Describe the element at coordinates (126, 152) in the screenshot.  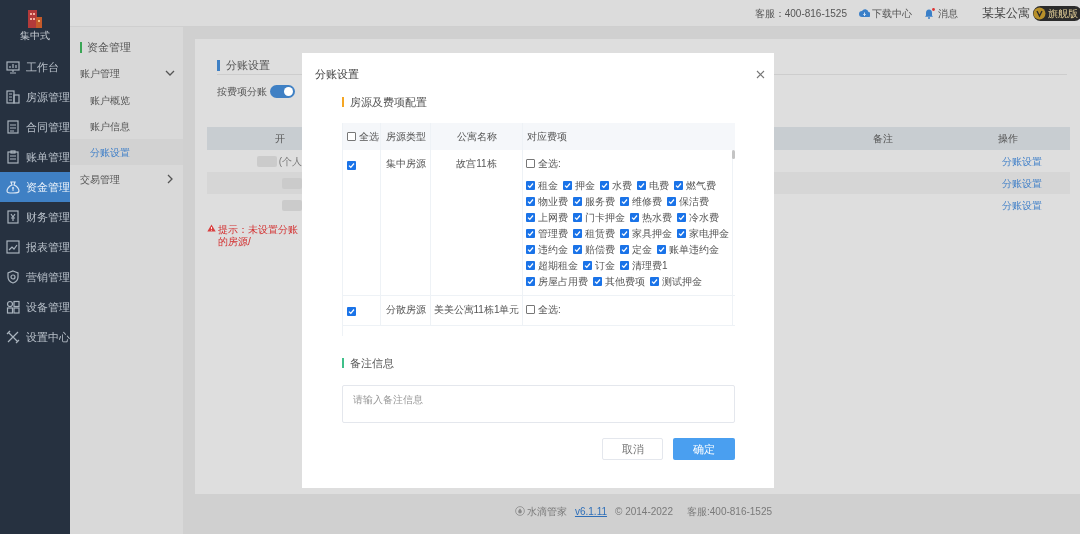
I see `submenu-item: 分账设置` at that location.